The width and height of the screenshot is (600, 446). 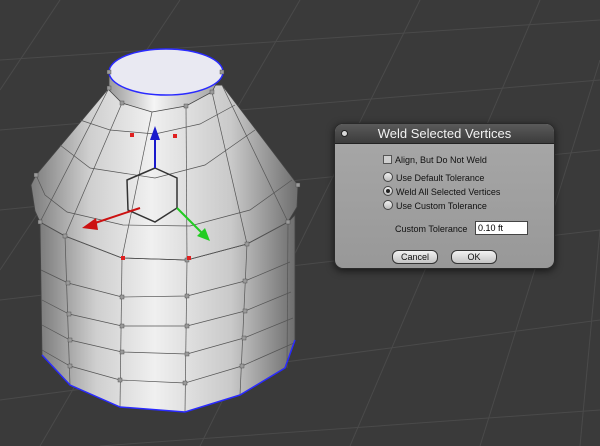 What do you see at coordinates (431, 229) in the screenshot?
I see `custom-tolerance-label: Custom Tolerance` at bounding box center [431, 229].